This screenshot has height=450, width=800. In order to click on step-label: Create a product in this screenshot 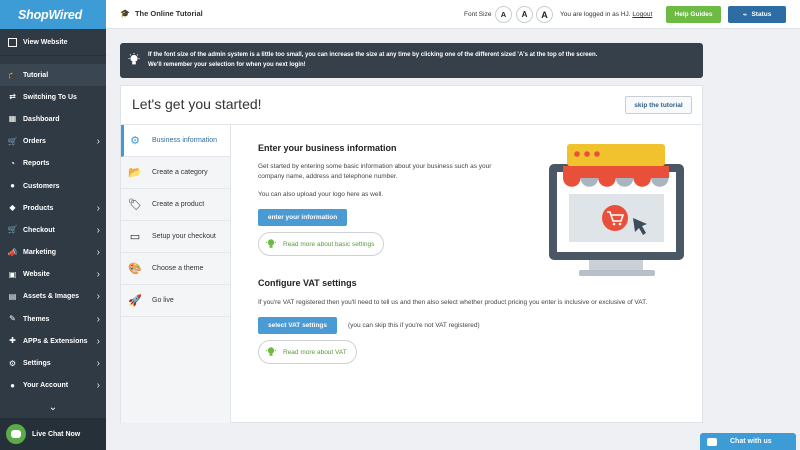, I will do `click(178, 204)`.